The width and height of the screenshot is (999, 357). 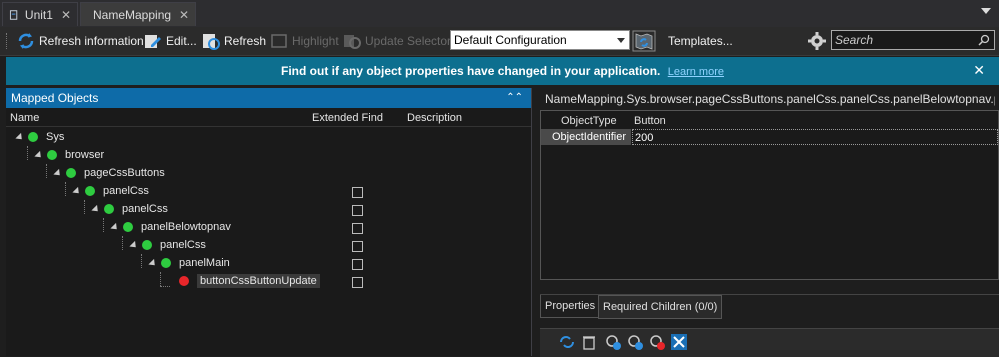 I want to click on property-name: ObjectIdentifier, so click(x=586, y=137).